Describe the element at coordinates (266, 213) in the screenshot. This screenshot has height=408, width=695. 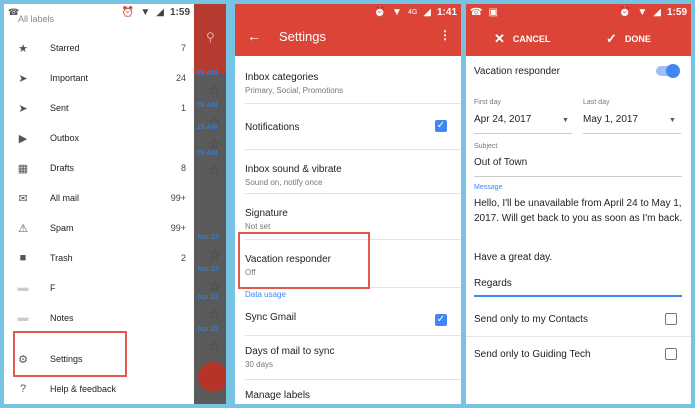
I see `settings-item-title: Signature` at that location.